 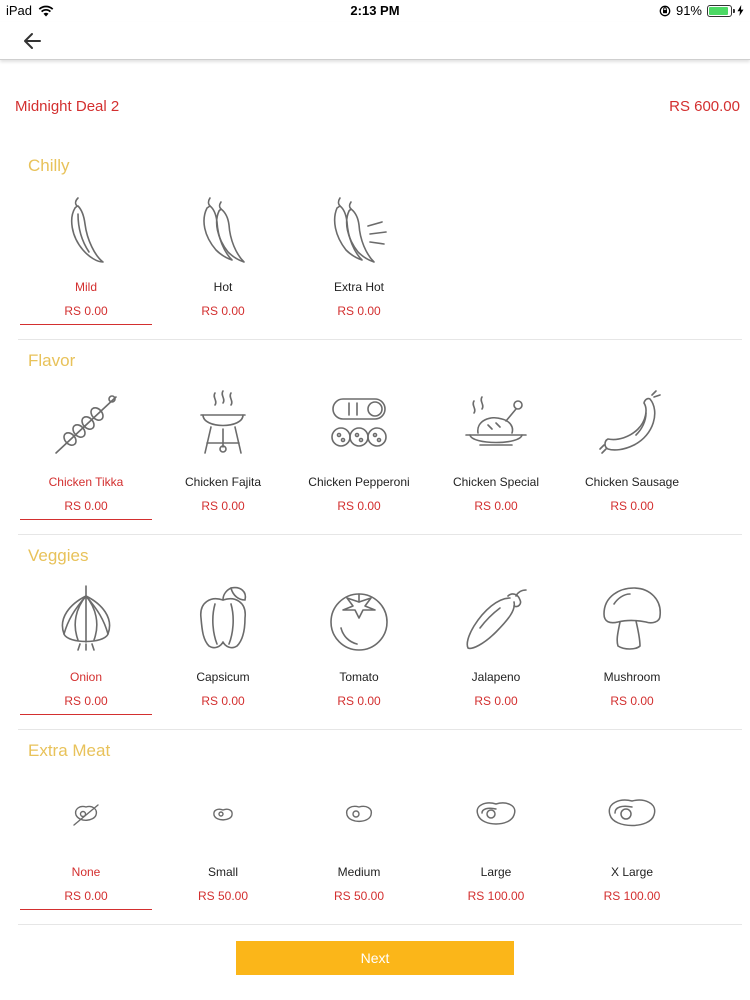 What do you see at coordinates (496, 454) in the screenshot?
I see `option-flavor-chicken-special: Chicken Special RS 0.00` at bounding box center [496, 454].